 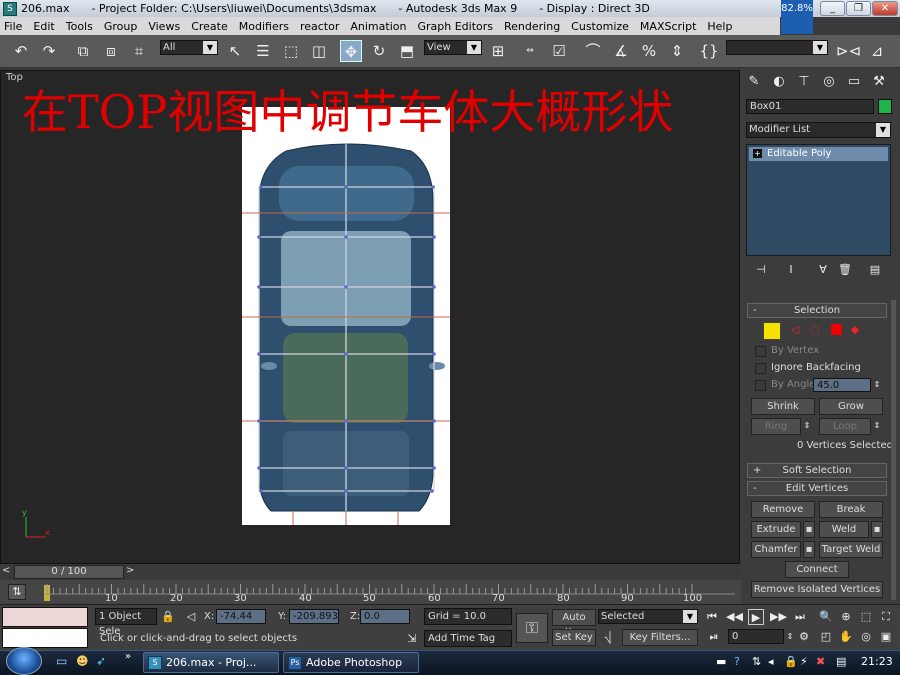 What do you see at coordinates (807, 426) in the screenshot?
I see `ring-spinner-icon: ⇕` at bounding box center [807, 426].